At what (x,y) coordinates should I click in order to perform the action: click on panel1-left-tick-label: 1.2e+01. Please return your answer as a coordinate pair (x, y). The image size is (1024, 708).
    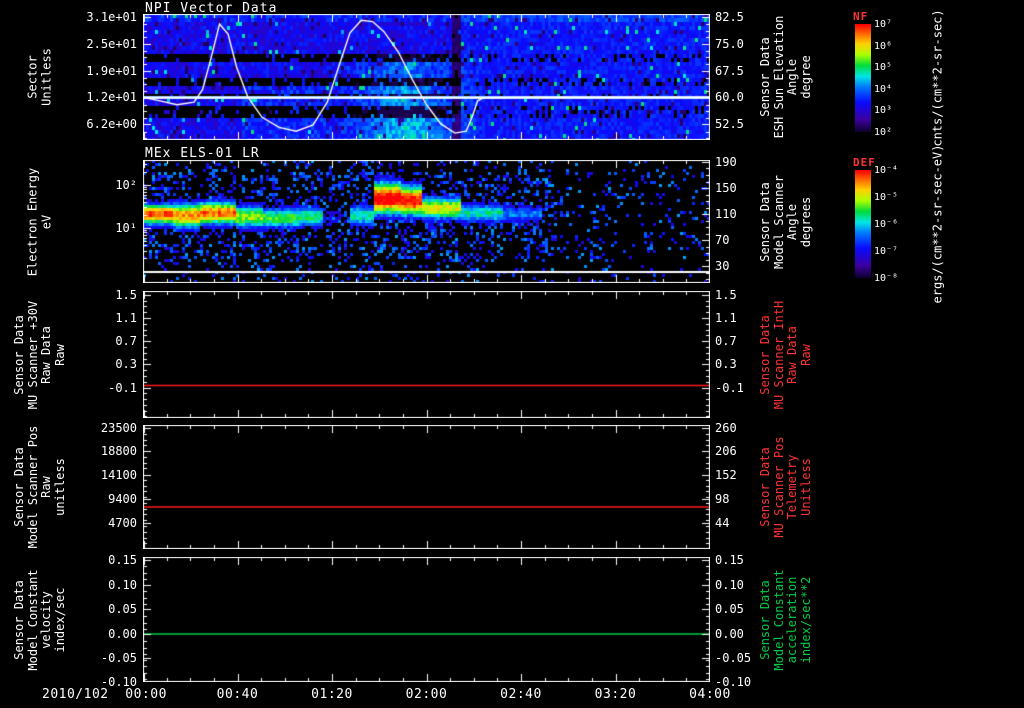
    Looking at the image, I should click on (111, 97).